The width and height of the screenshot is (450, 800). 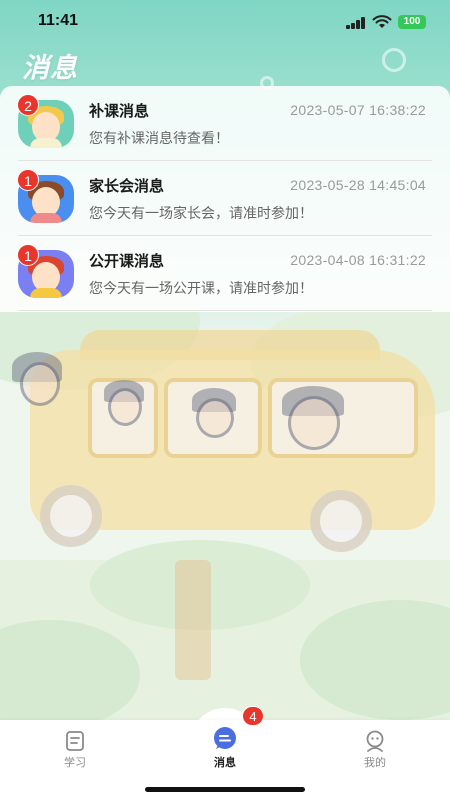 What do you see at coordinates (225, 750) in the screenshot?
I see `tab-messages: 消息` at bounding box center [225, 750].